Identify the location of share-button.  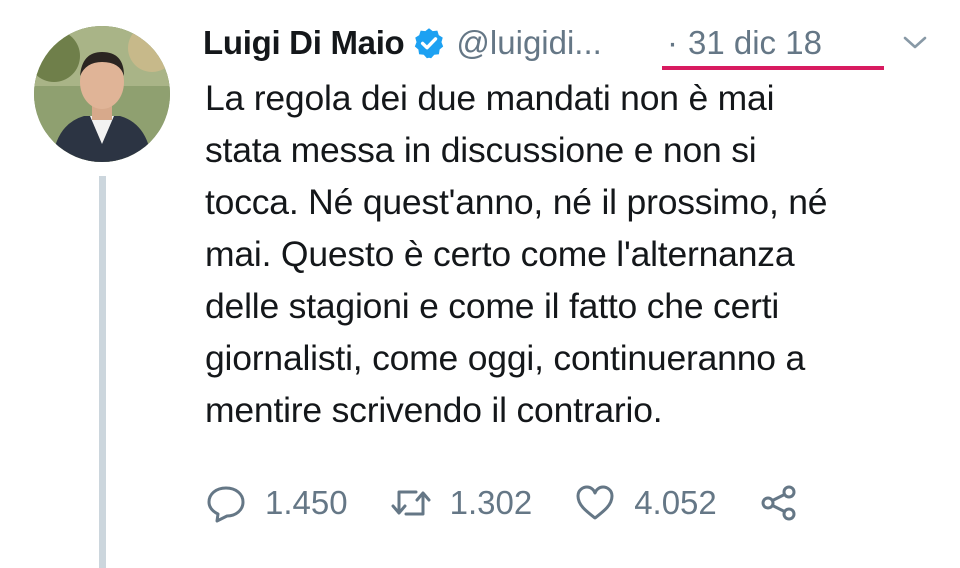
(779, 503).